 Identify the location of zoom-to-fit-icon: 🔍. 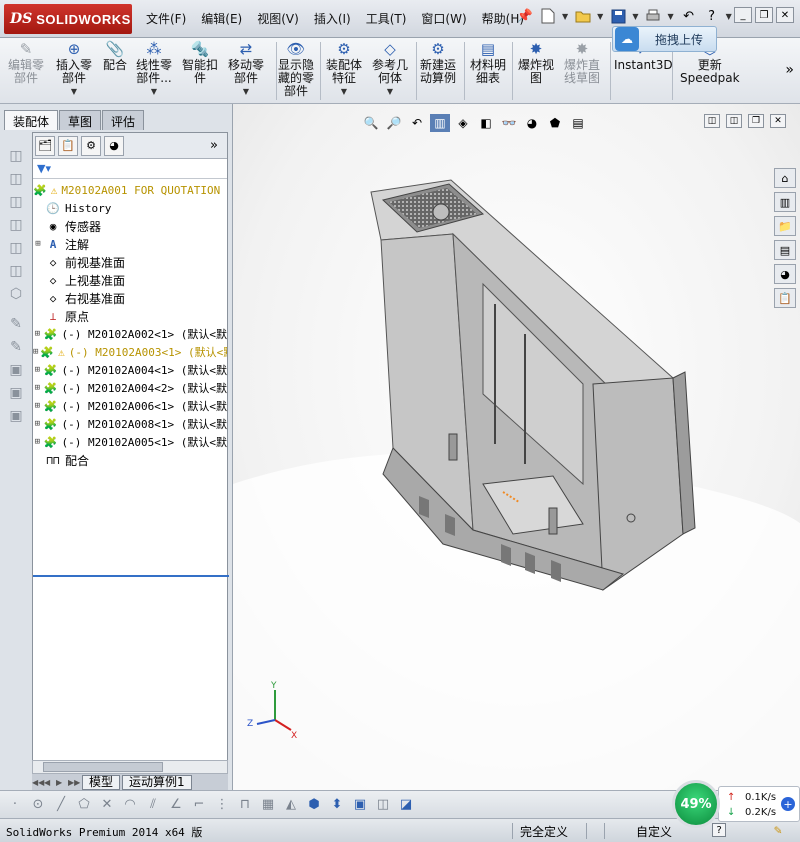
(371, 123).